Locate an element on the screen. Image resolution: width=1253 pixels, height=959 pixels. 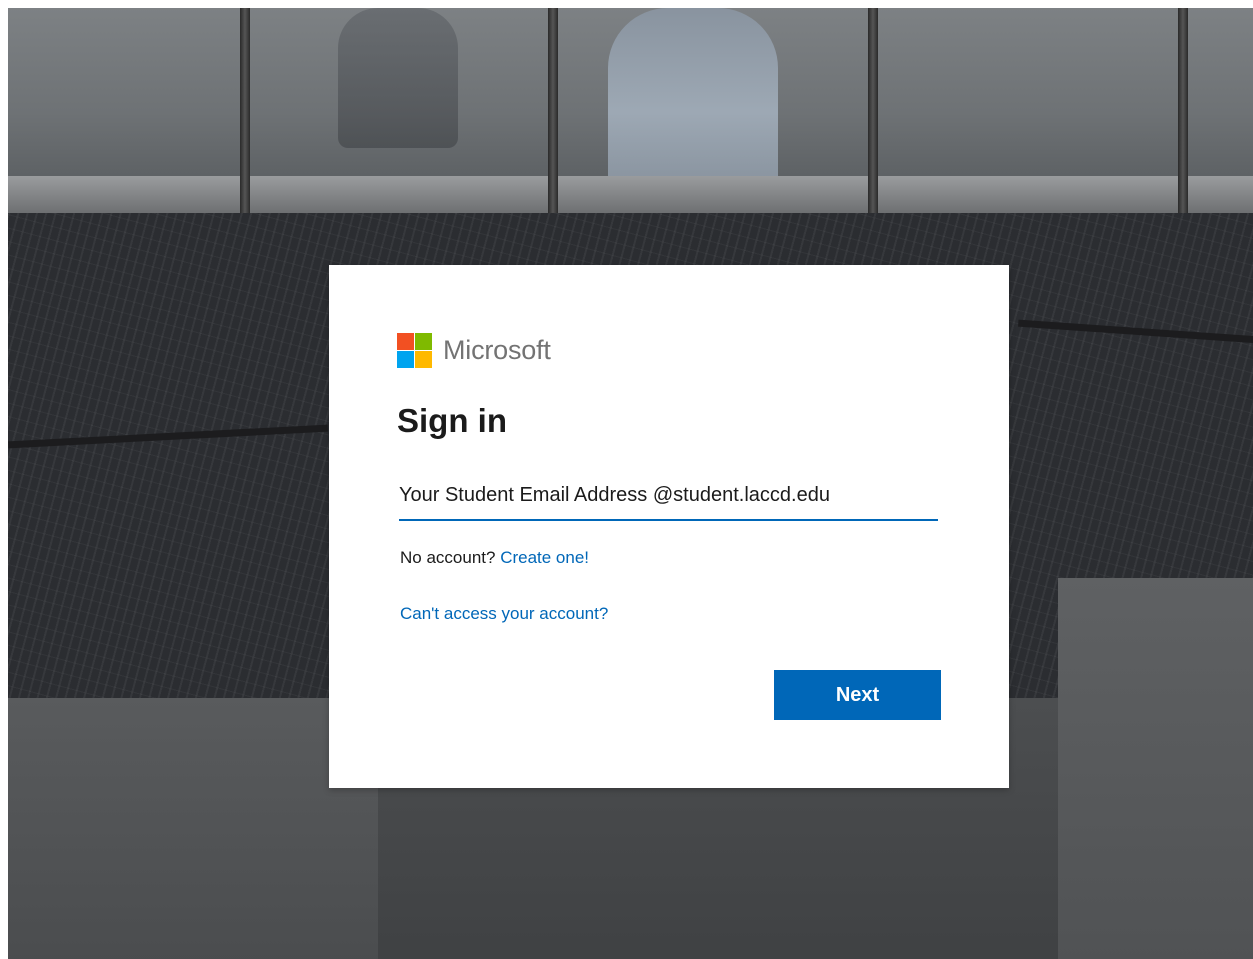
email-field-container is located at coordinates (668, 497).